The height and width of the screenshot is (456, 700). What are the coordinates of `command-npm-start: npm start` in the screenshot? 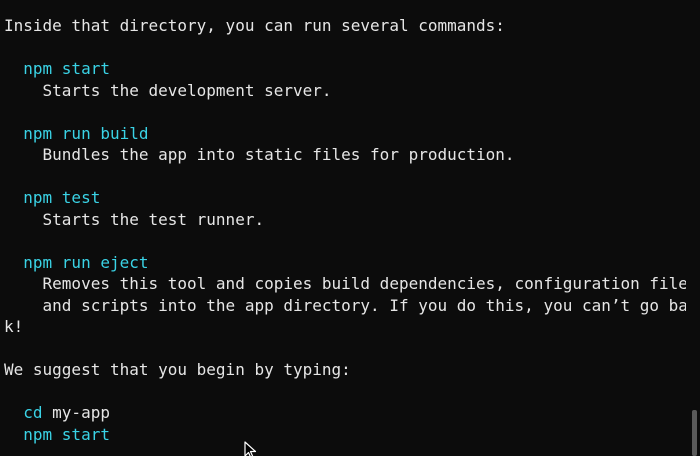 It's located at (66, 68).